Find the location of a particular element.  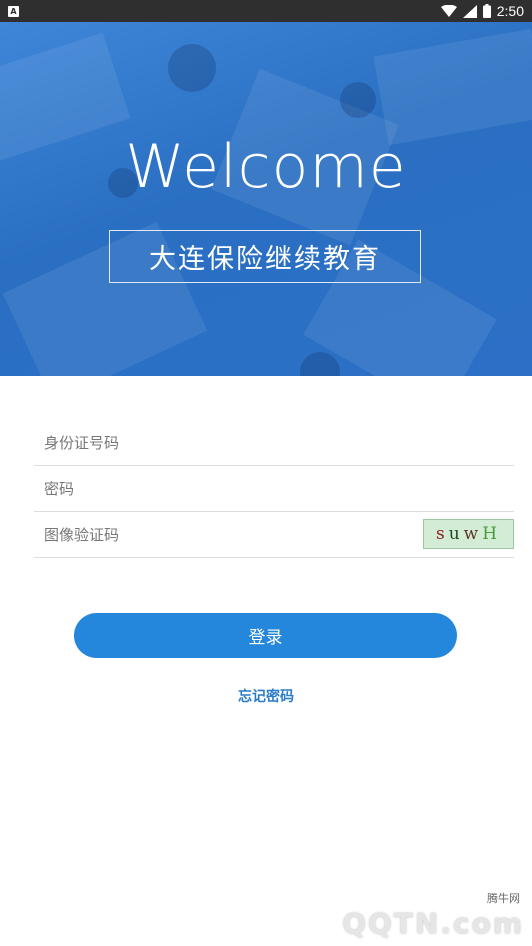

status-bar: A 2:50 is located at coordinates (266, 11).